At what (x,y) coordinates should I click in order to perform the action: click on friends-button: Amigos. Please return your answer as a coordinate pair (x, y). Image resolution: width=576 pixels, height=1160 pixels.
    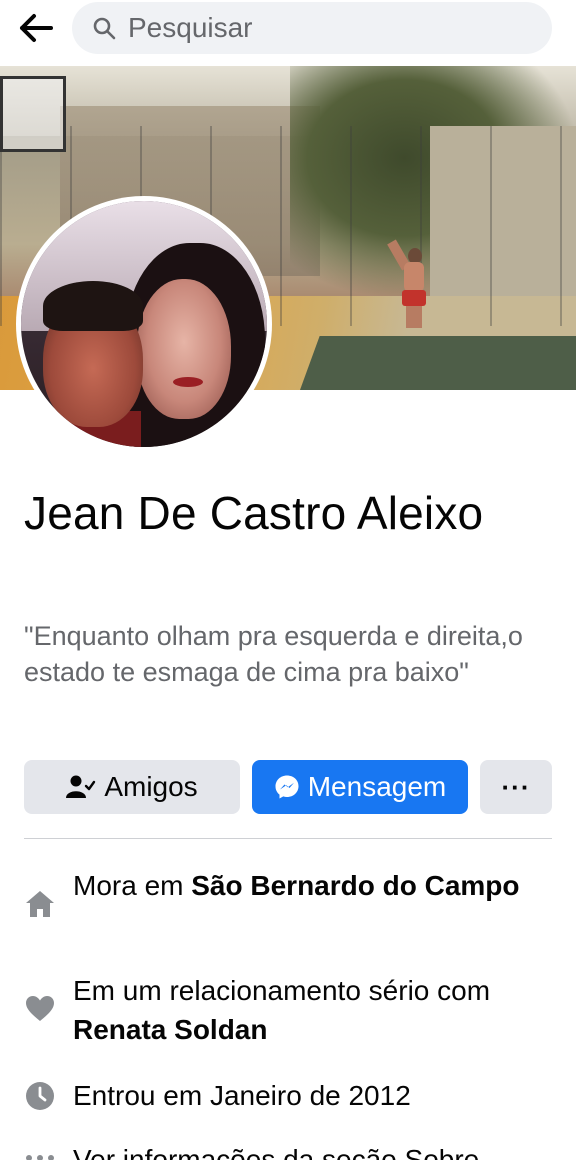
    Looking at the image, I should click on (132, 787).